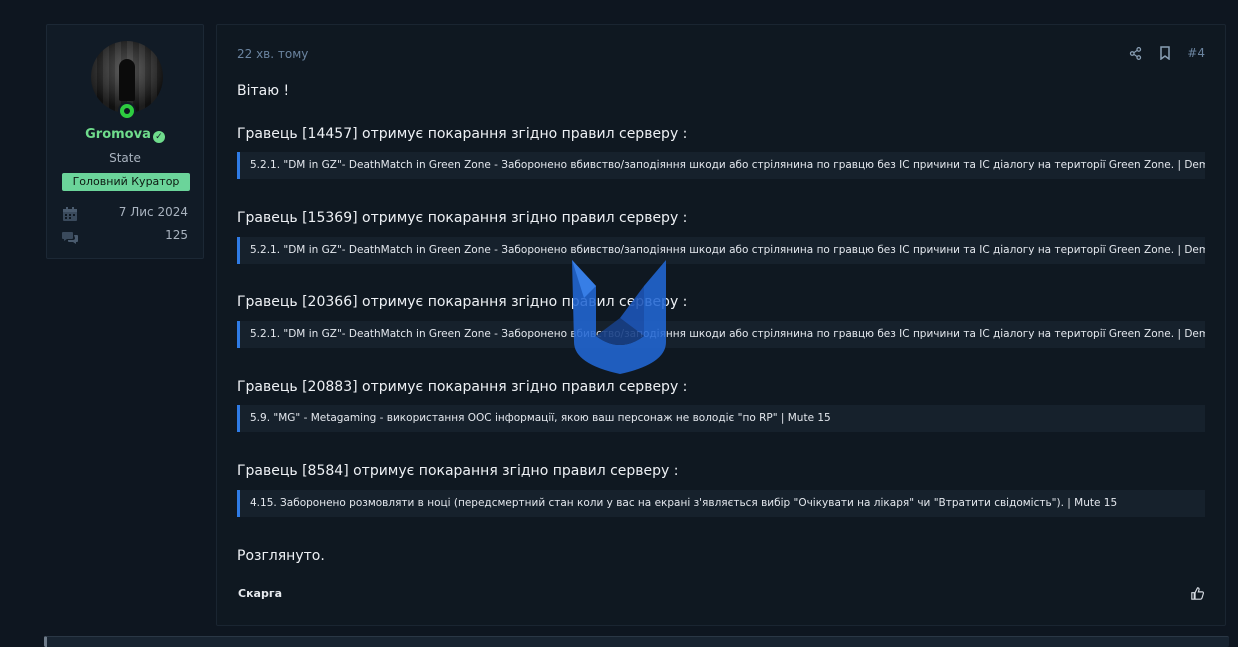 This screenshot has width=1238, height=647. Describe the element at coordinates (127, 111) in the screenshot. I see `online-icon` at that location.